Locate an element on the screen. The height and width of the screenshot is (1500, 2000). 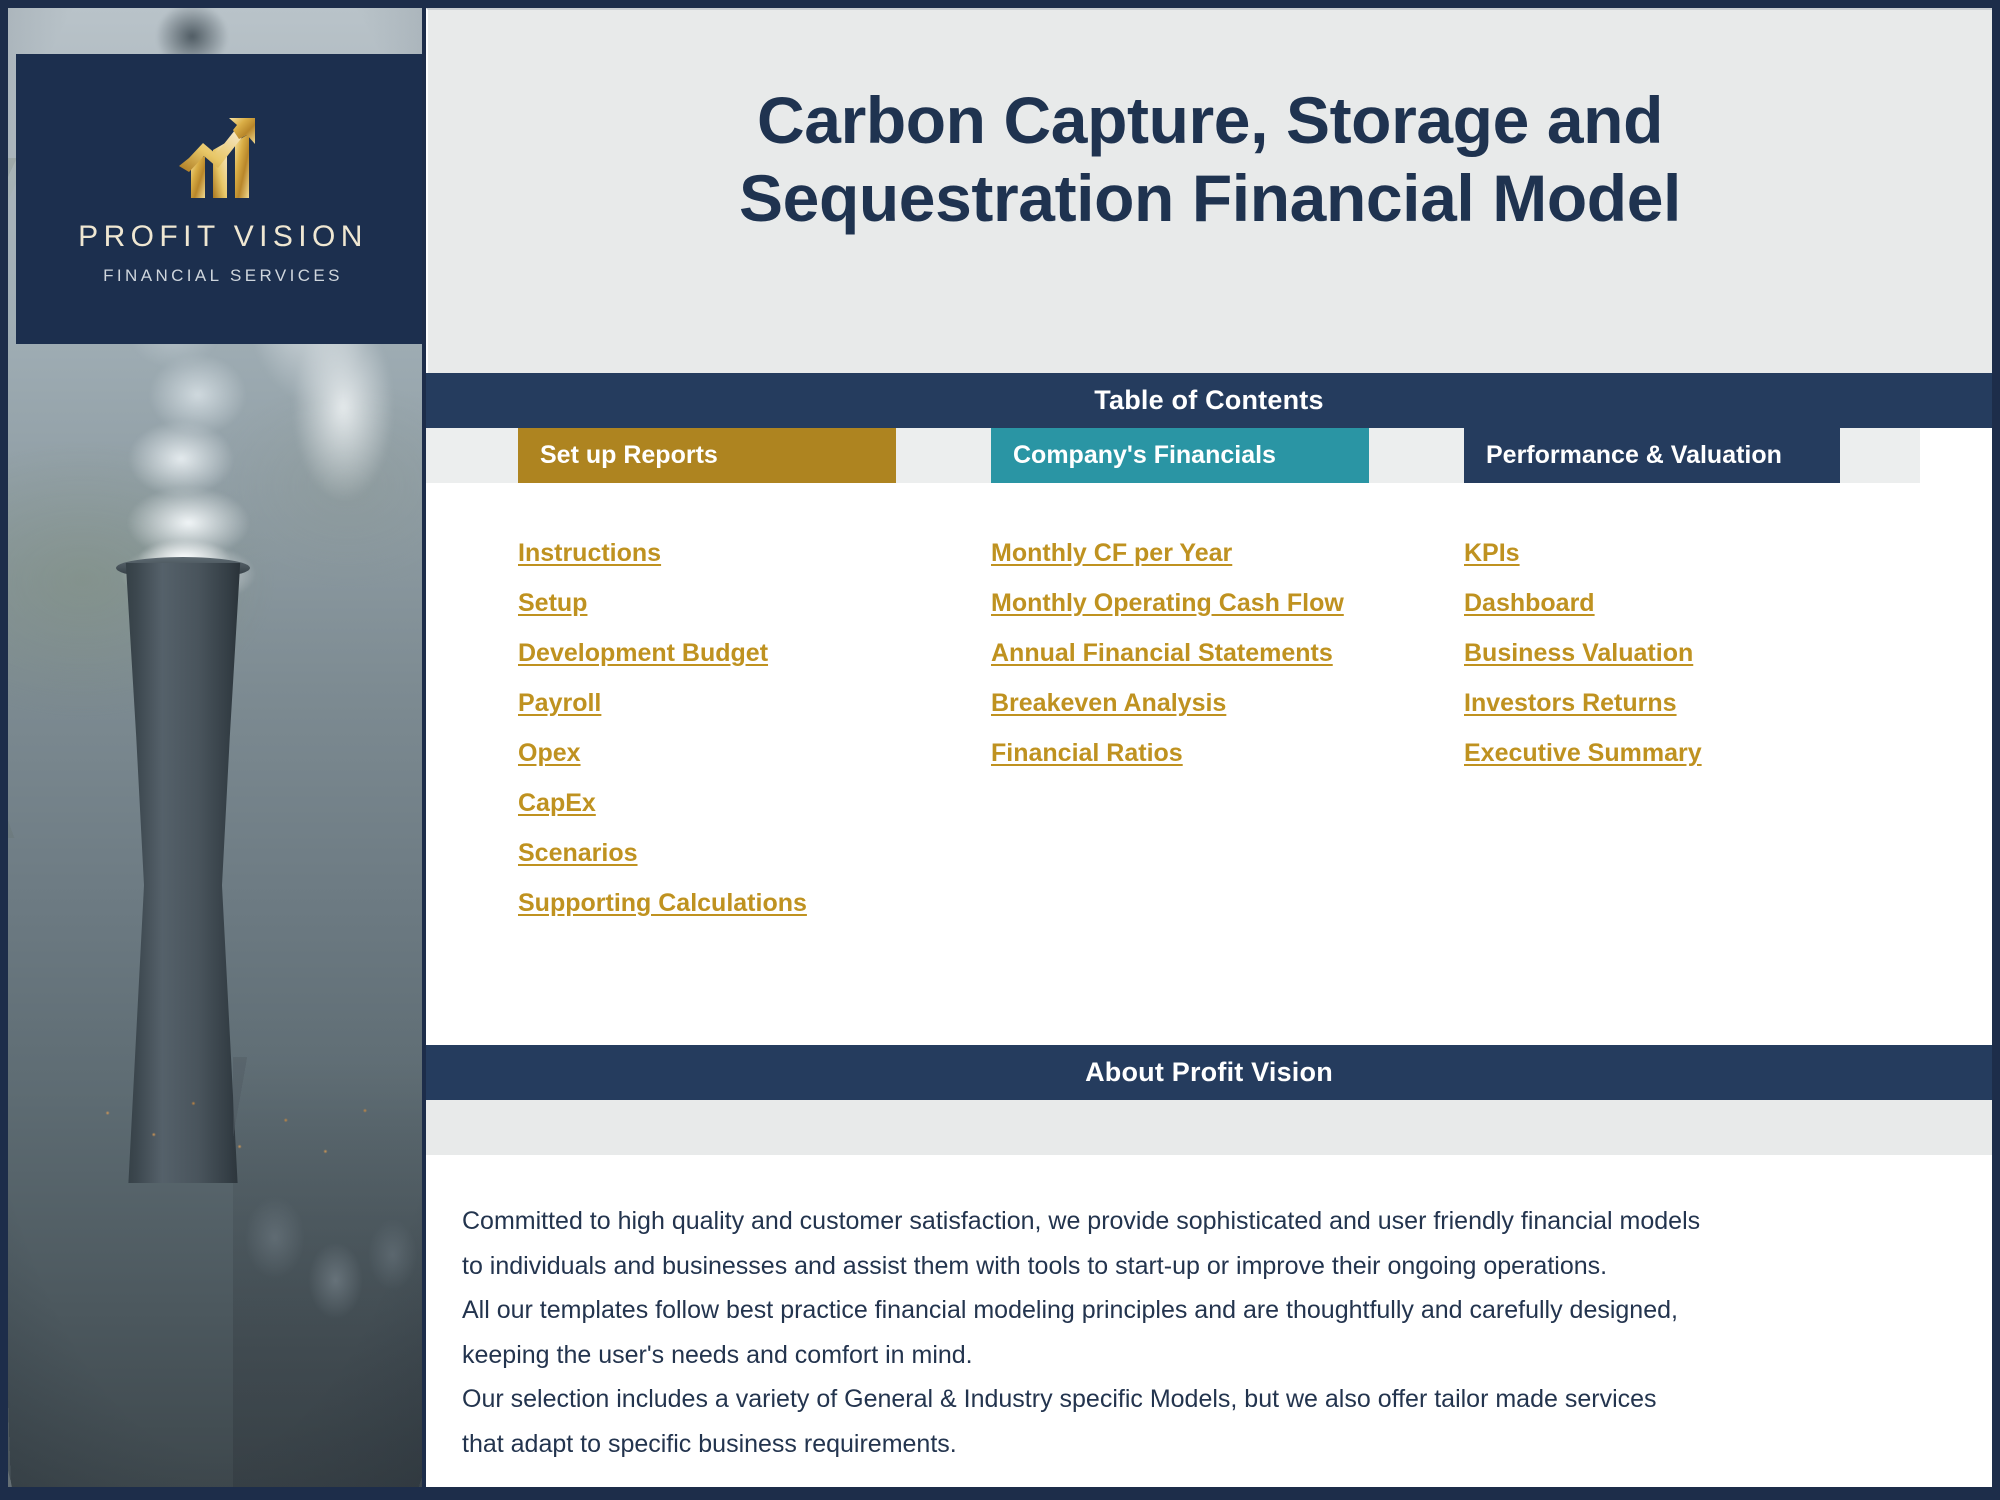
brand-logo-block: PROFIT VISION FINANCIAL SERVICES is located at coordinates (219, 199).